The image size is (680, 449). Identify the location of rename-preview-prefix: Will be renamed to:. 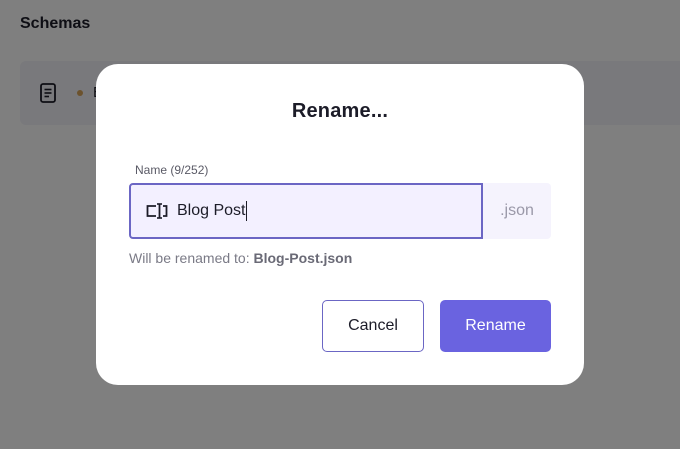
(189, 258).